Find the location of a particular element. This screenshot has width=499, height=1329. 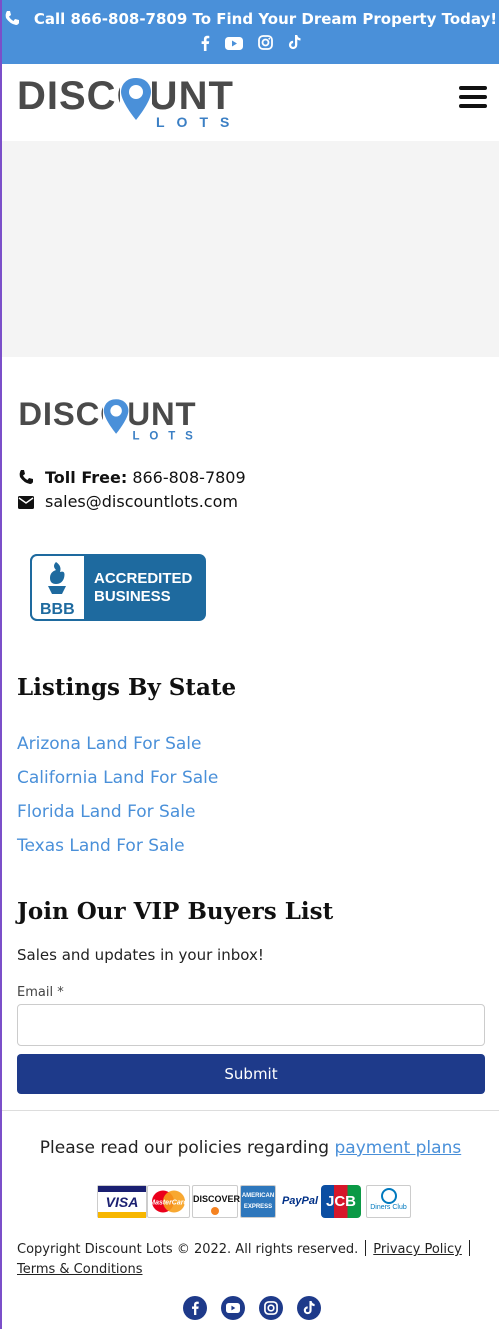

mastercard-icon: MasterCard is located at coordinates (168, 1201).